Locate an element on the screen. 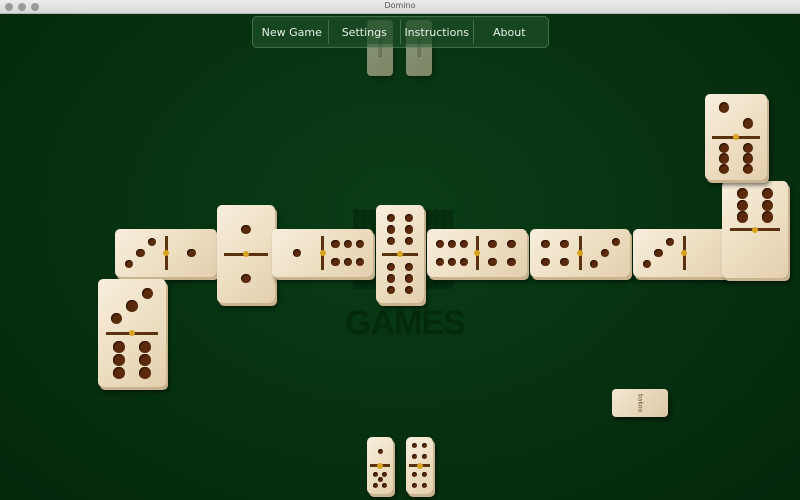 The height and width of the screenshot is (500, 800). brand-mark: bakoo is located at coordinates (640, 403).